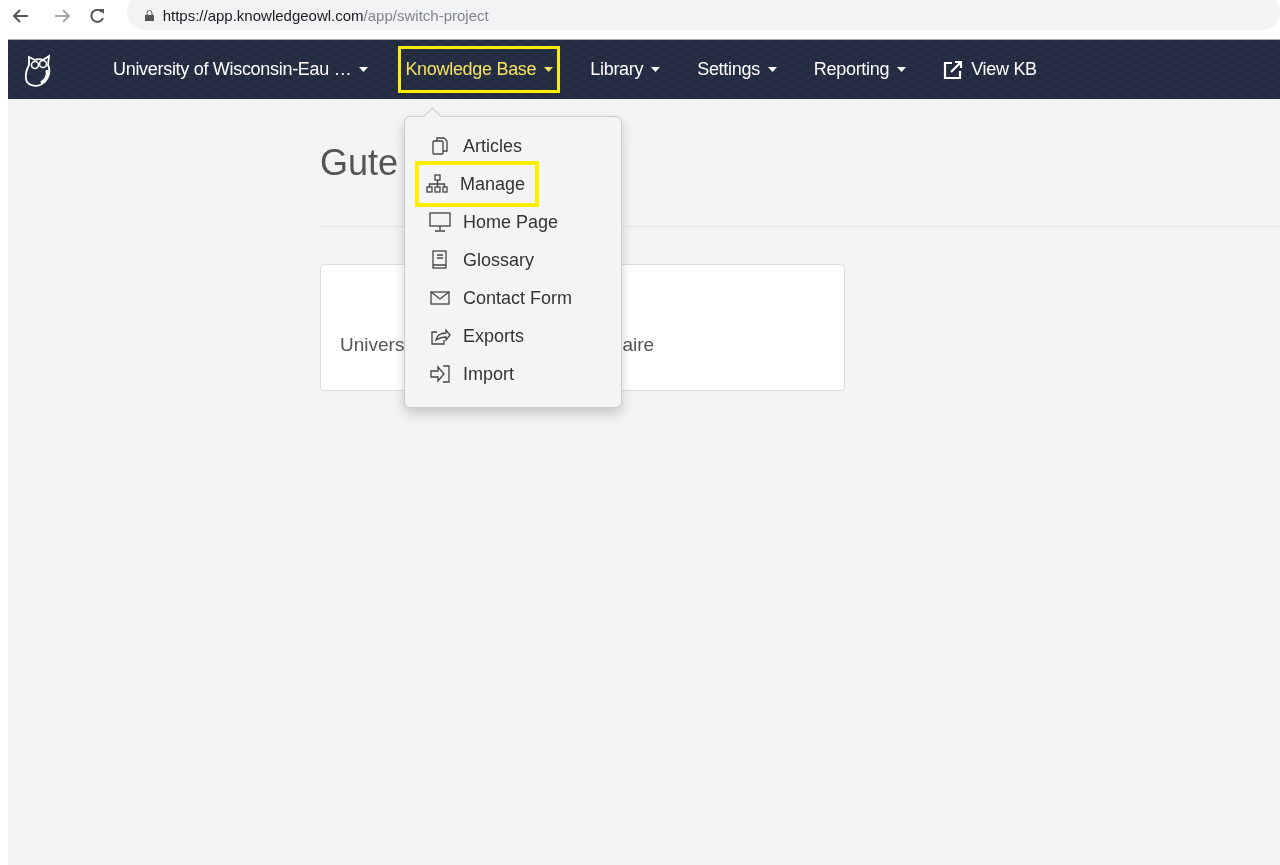 Image resolution: width=1280 pixels, height=865 pixels. I want to click on project-name: aire, so click(638, 345).